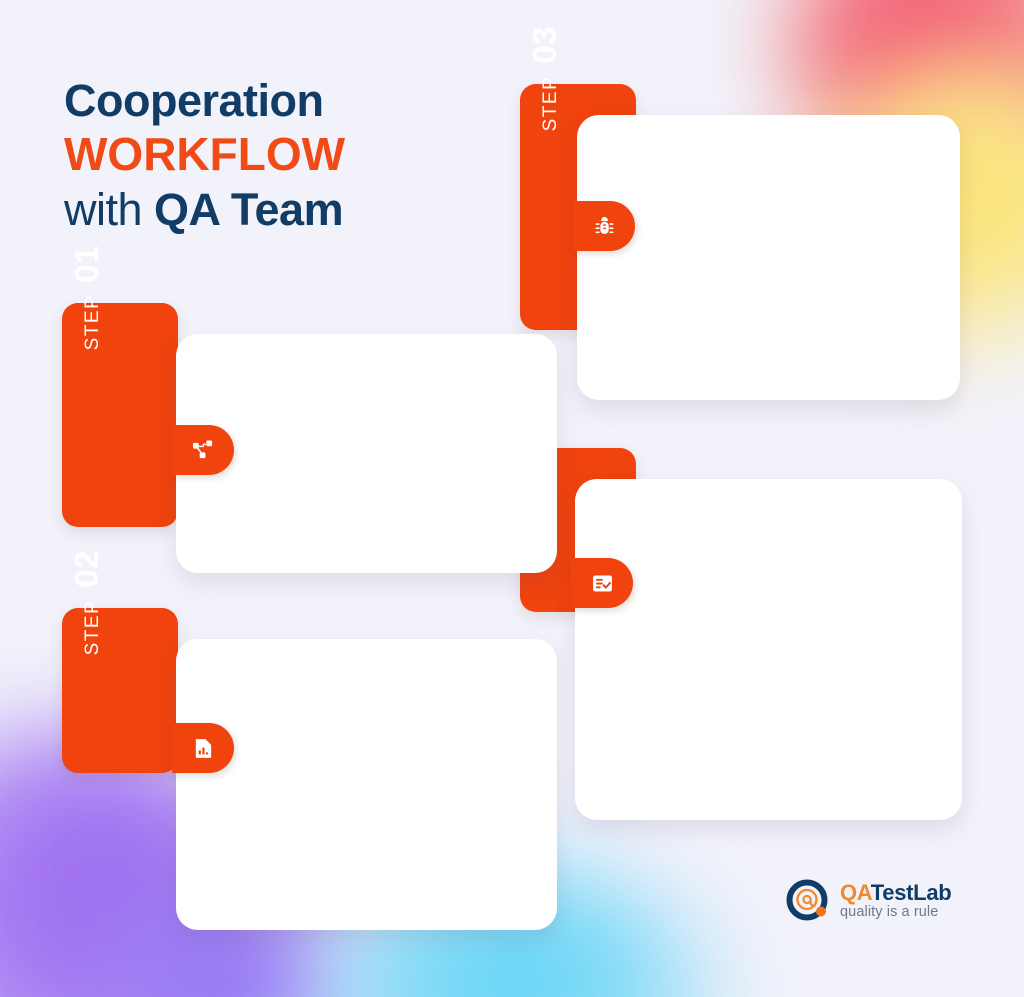  I want to click on step-number-01: 01, so click(86, 264).